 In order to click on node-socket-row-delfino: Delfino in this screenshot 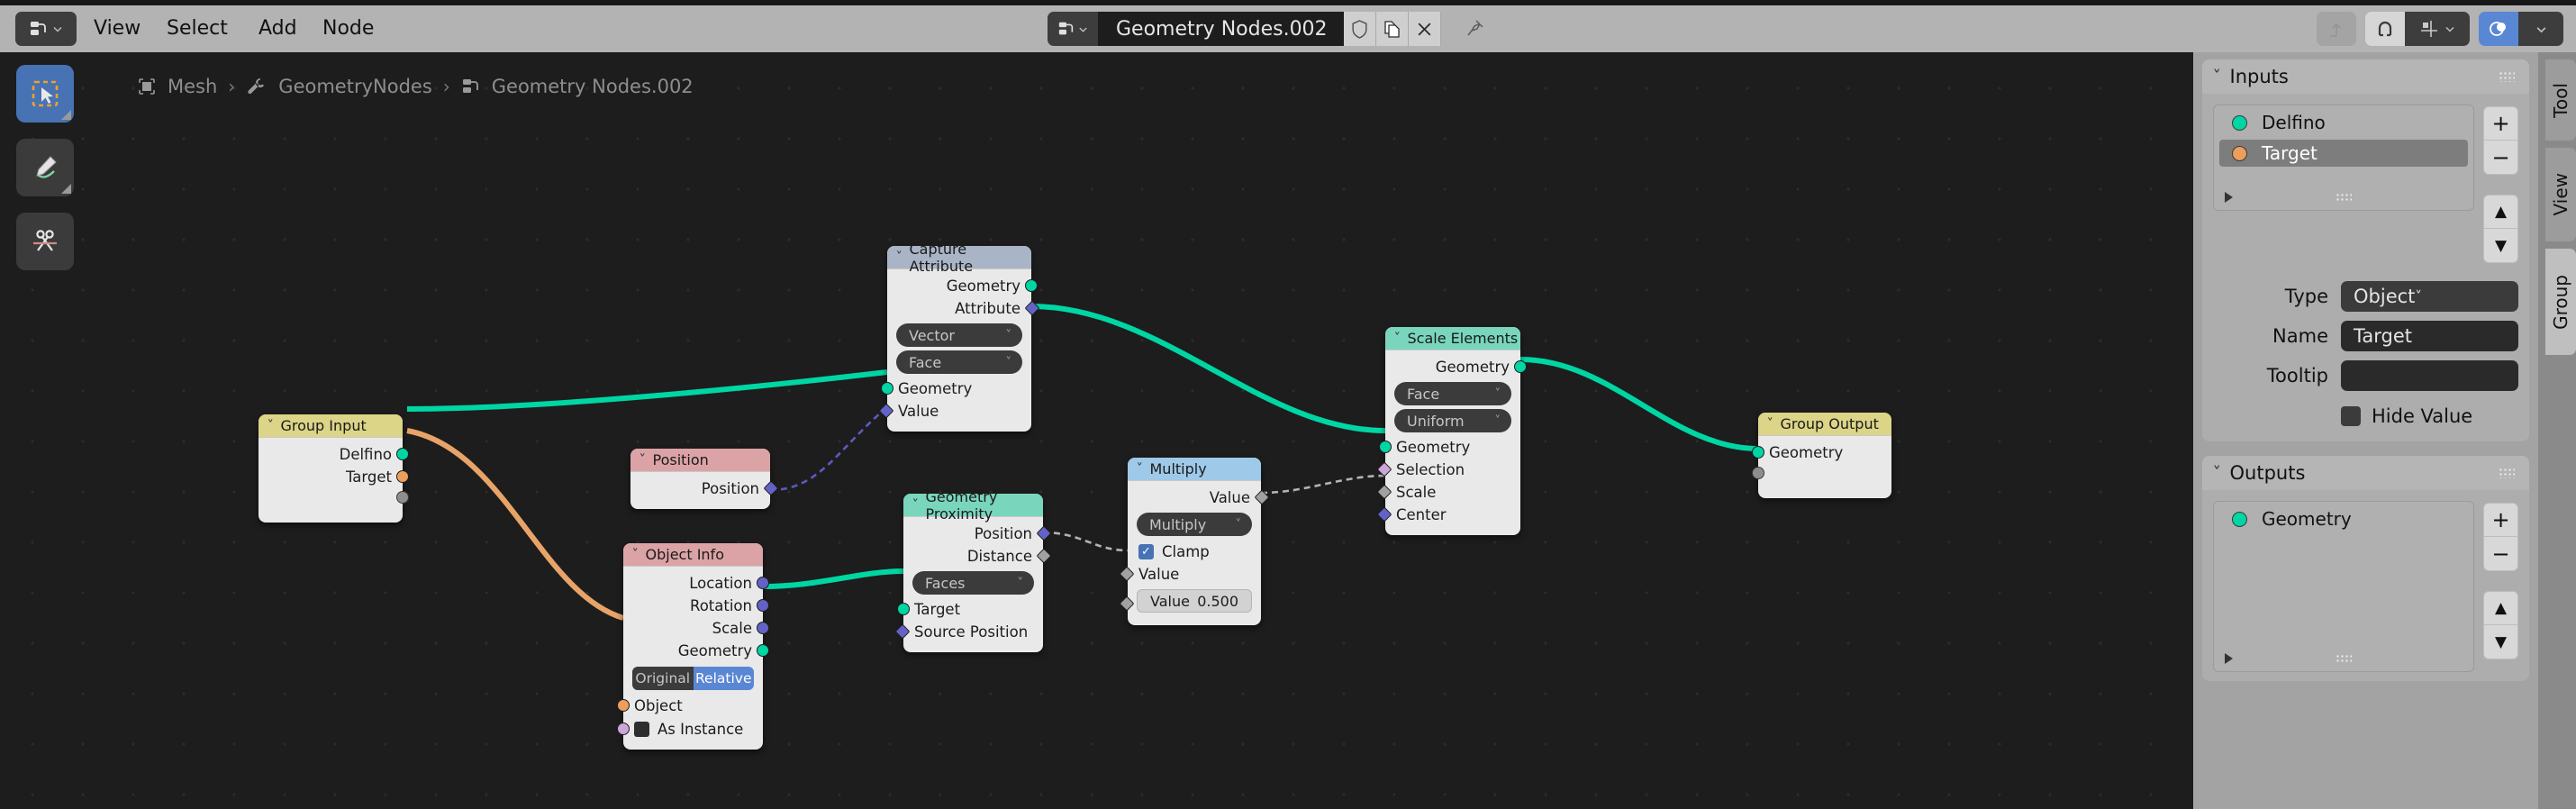, I will do `click(334, 454)`.